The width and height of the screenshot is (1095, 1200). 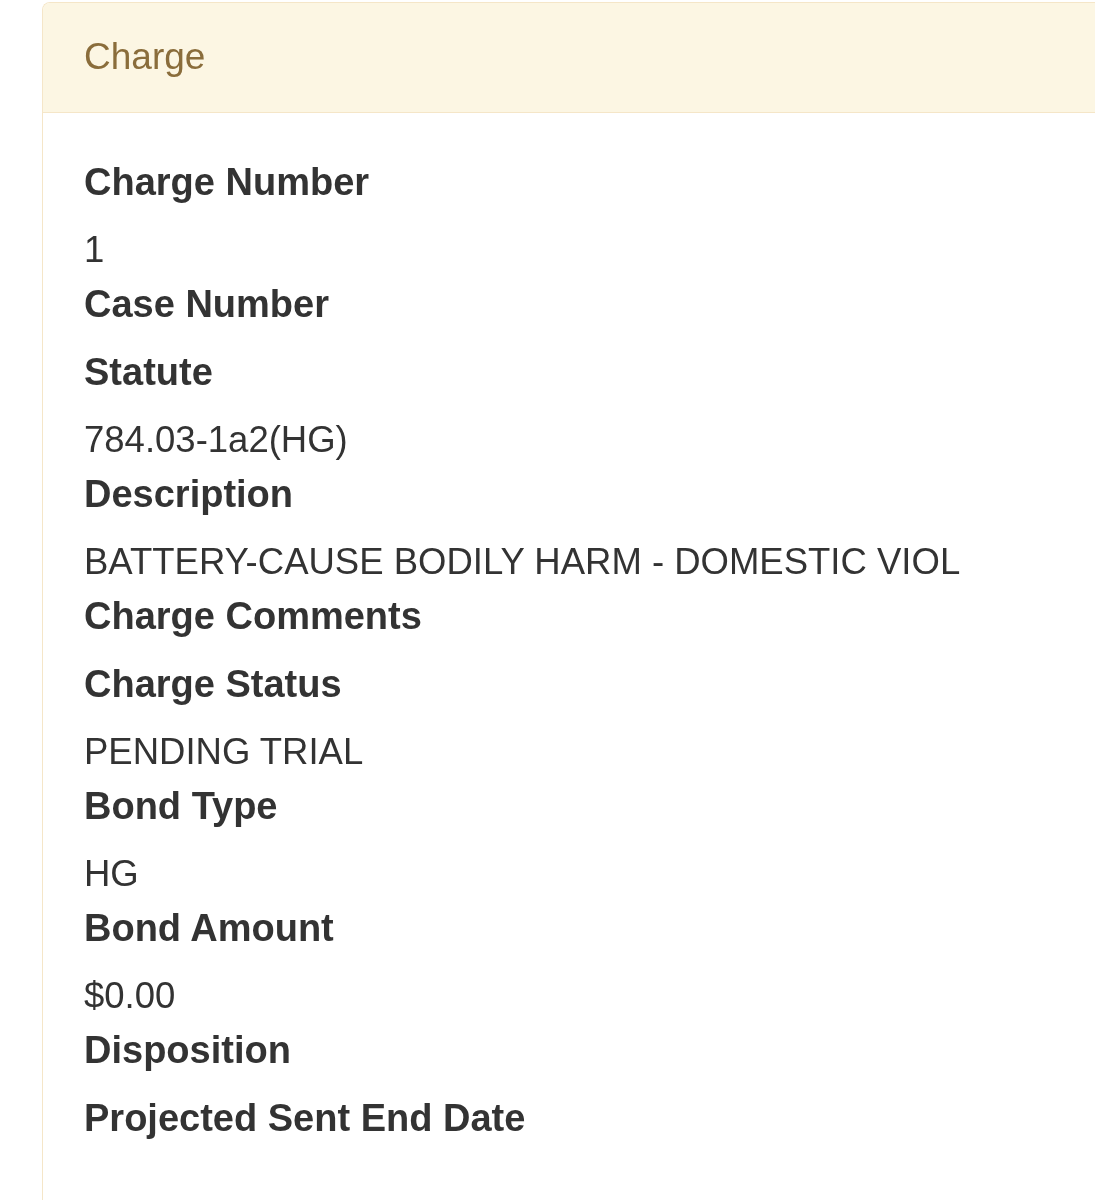 What do you see at coordinates (216, 440) in the screenshot?
I see `field-value: 784.03-1a2(HG)` at bounding box center [216, 440].